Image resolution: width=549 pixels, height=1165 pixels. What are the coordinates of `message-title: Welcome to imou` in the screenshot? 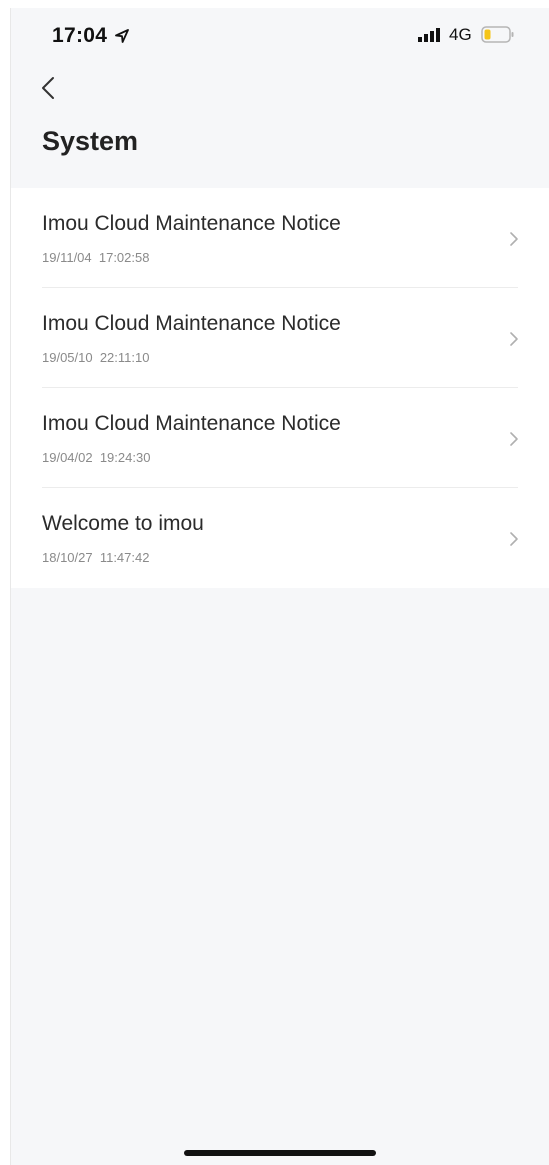 It's located at (123, 523).